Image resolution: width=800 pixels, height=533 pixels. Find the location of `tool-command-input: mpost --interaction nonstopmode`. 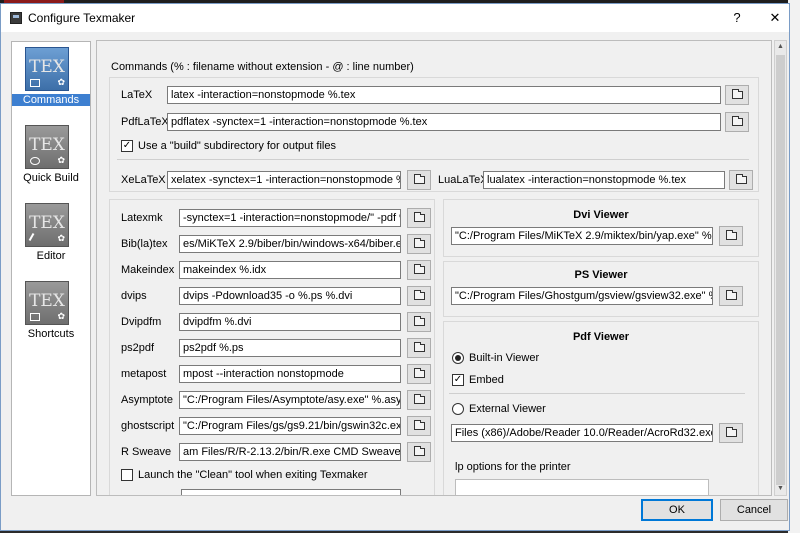

tool-command-input: mpost --interaction nonstopmode is located at coordinates (290, 374).